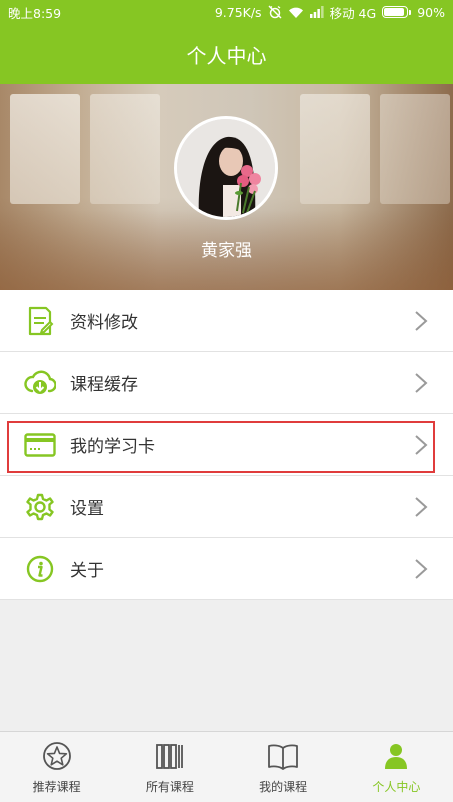  I want to click on signal-icon, so click(316, 12).